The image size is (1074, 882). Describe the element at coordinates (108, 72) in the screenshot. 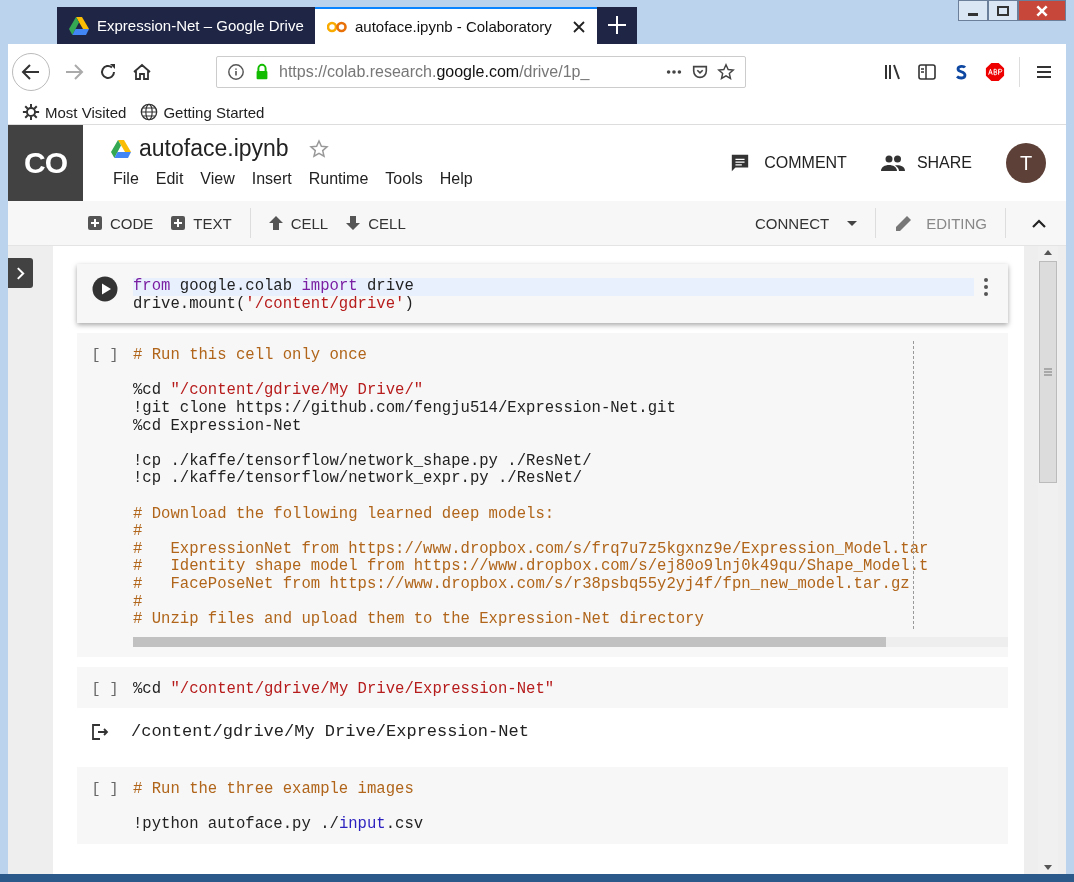

I see `reload-icon` at that location.